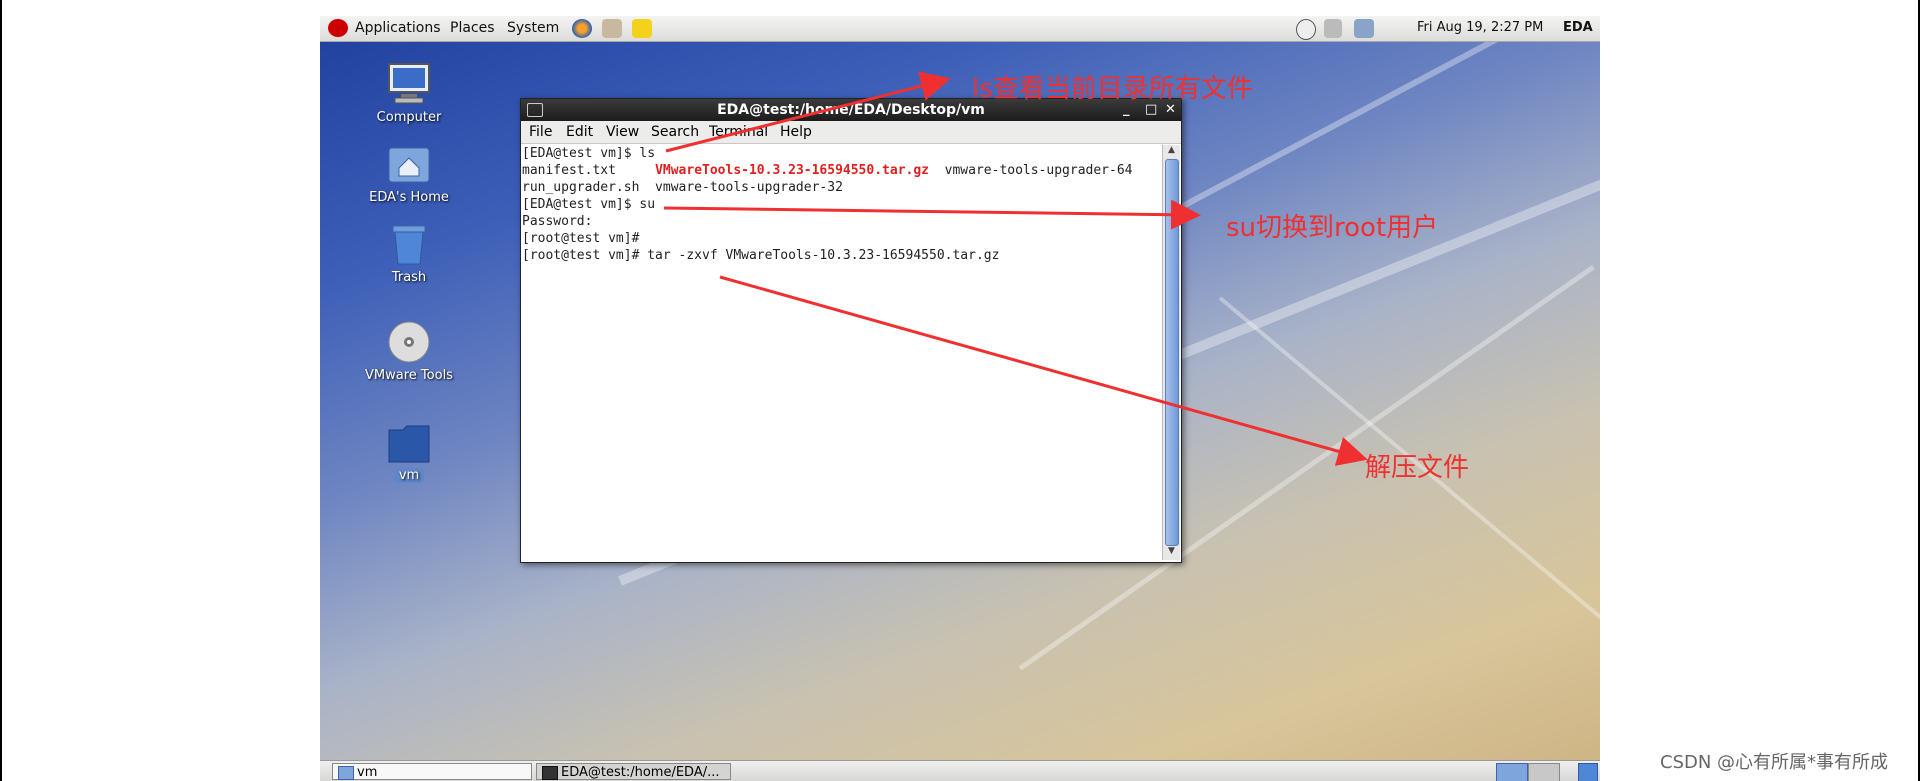 Image resolution: width=1920 pixels, height=781 pixels. Describe the element at coordinates (1332, 228) in the screenshot. I see `annotation-su: su切换到root用户` at that location.